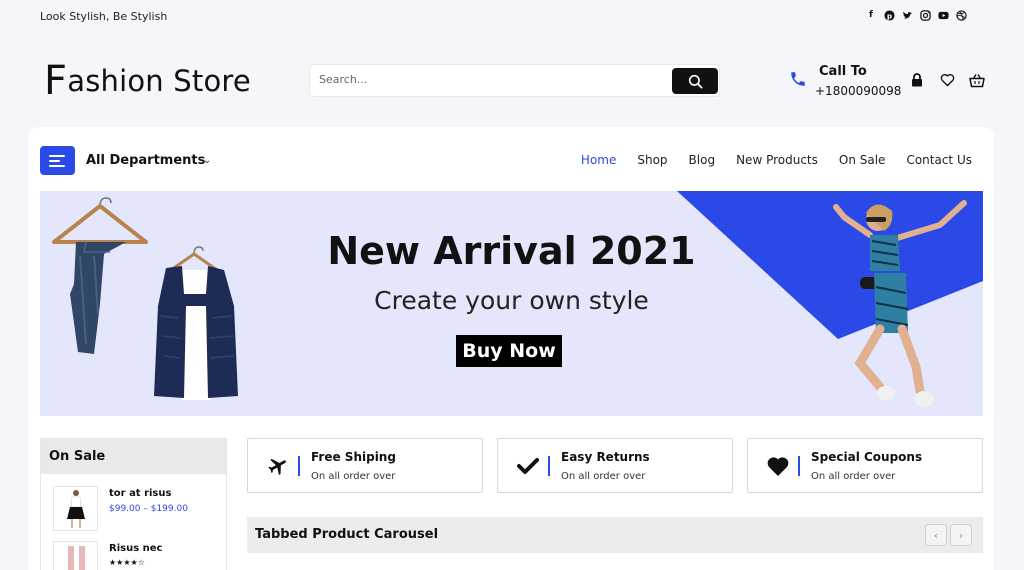 This screenshot has width=1024, height=570. Describe the element at coordinates (917, 80) in the screenshot. I see `lock-icon` at that location.